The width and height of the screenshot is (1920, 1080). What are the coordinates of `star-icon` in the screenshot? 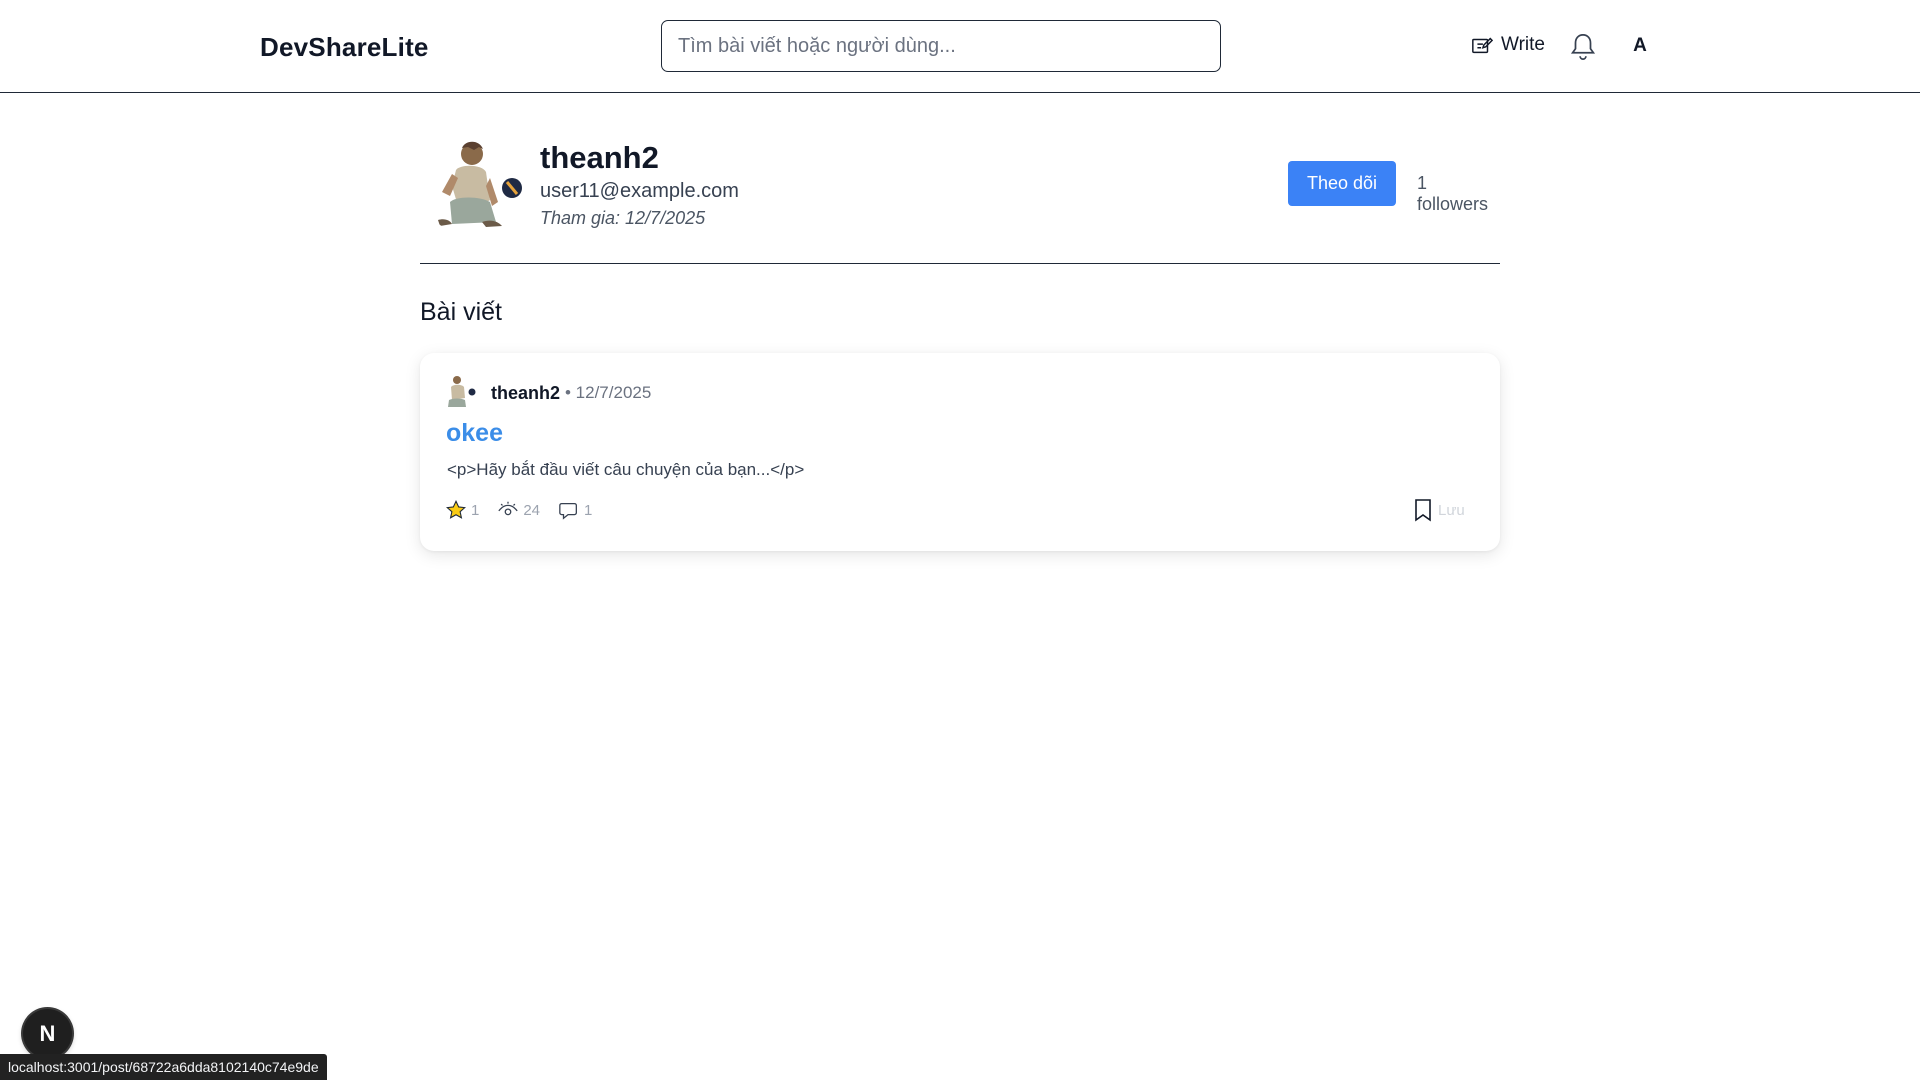 It's located at (456, 509).